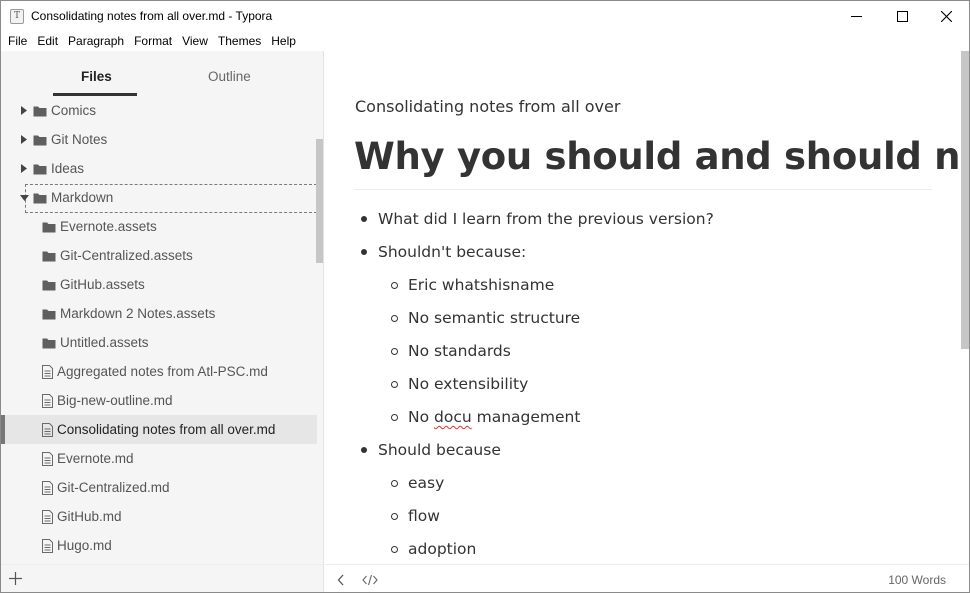 Image resolution: width=970 pixels, height=593 pixels. What do you see at coordinates (89, 516) in the screenshot?
I see `tree-item-label: GitHub.md` at bounding box center [89, 516].